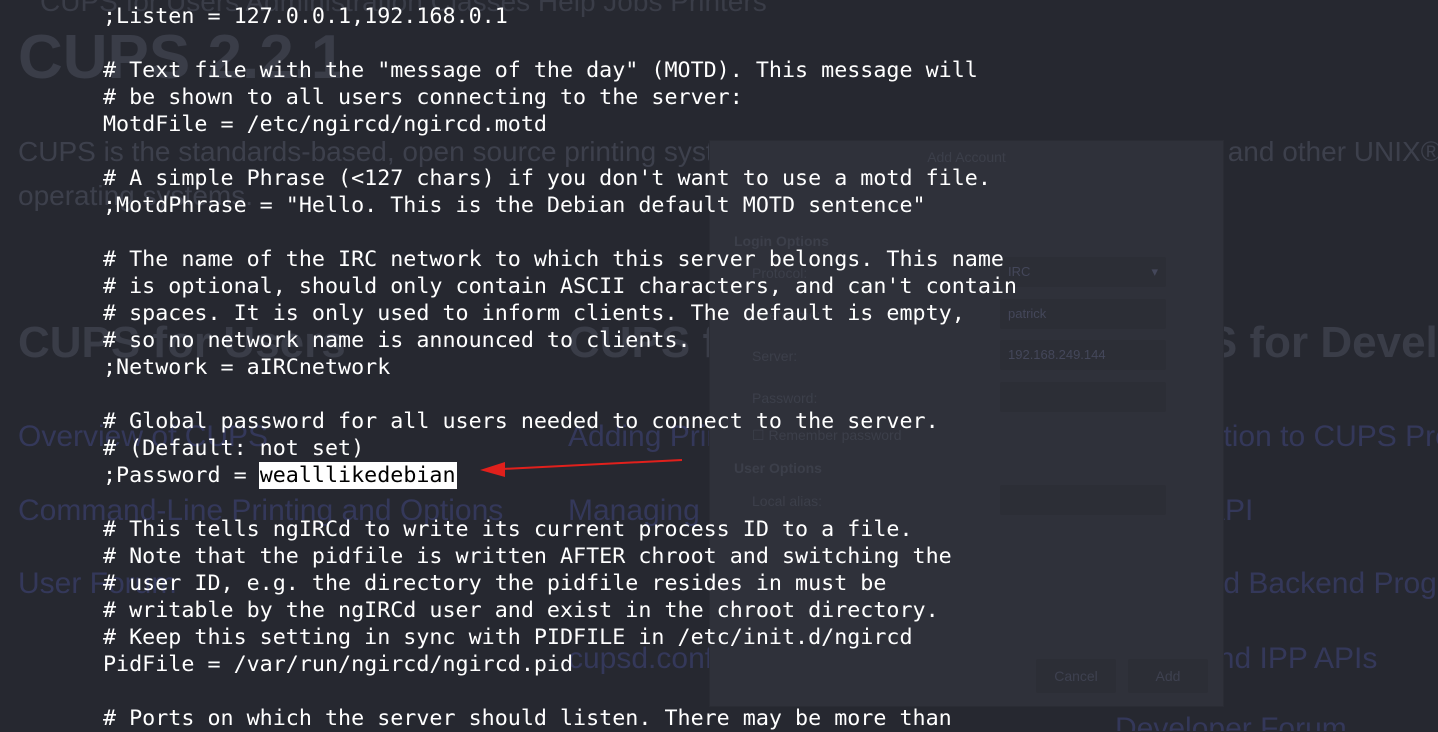 This screenshot has width=1438, height=732. I want to click on annotation-arrow-icon, so click(581, 468).